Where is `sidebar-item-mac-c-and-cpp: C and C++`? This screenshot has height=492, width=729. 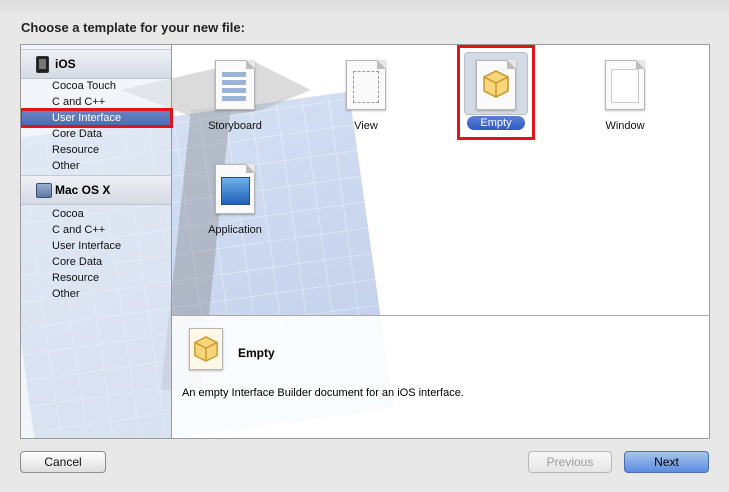 sidebar-item-mac-c-and-cpp: C and C++ is located at coordinates (96, 230).